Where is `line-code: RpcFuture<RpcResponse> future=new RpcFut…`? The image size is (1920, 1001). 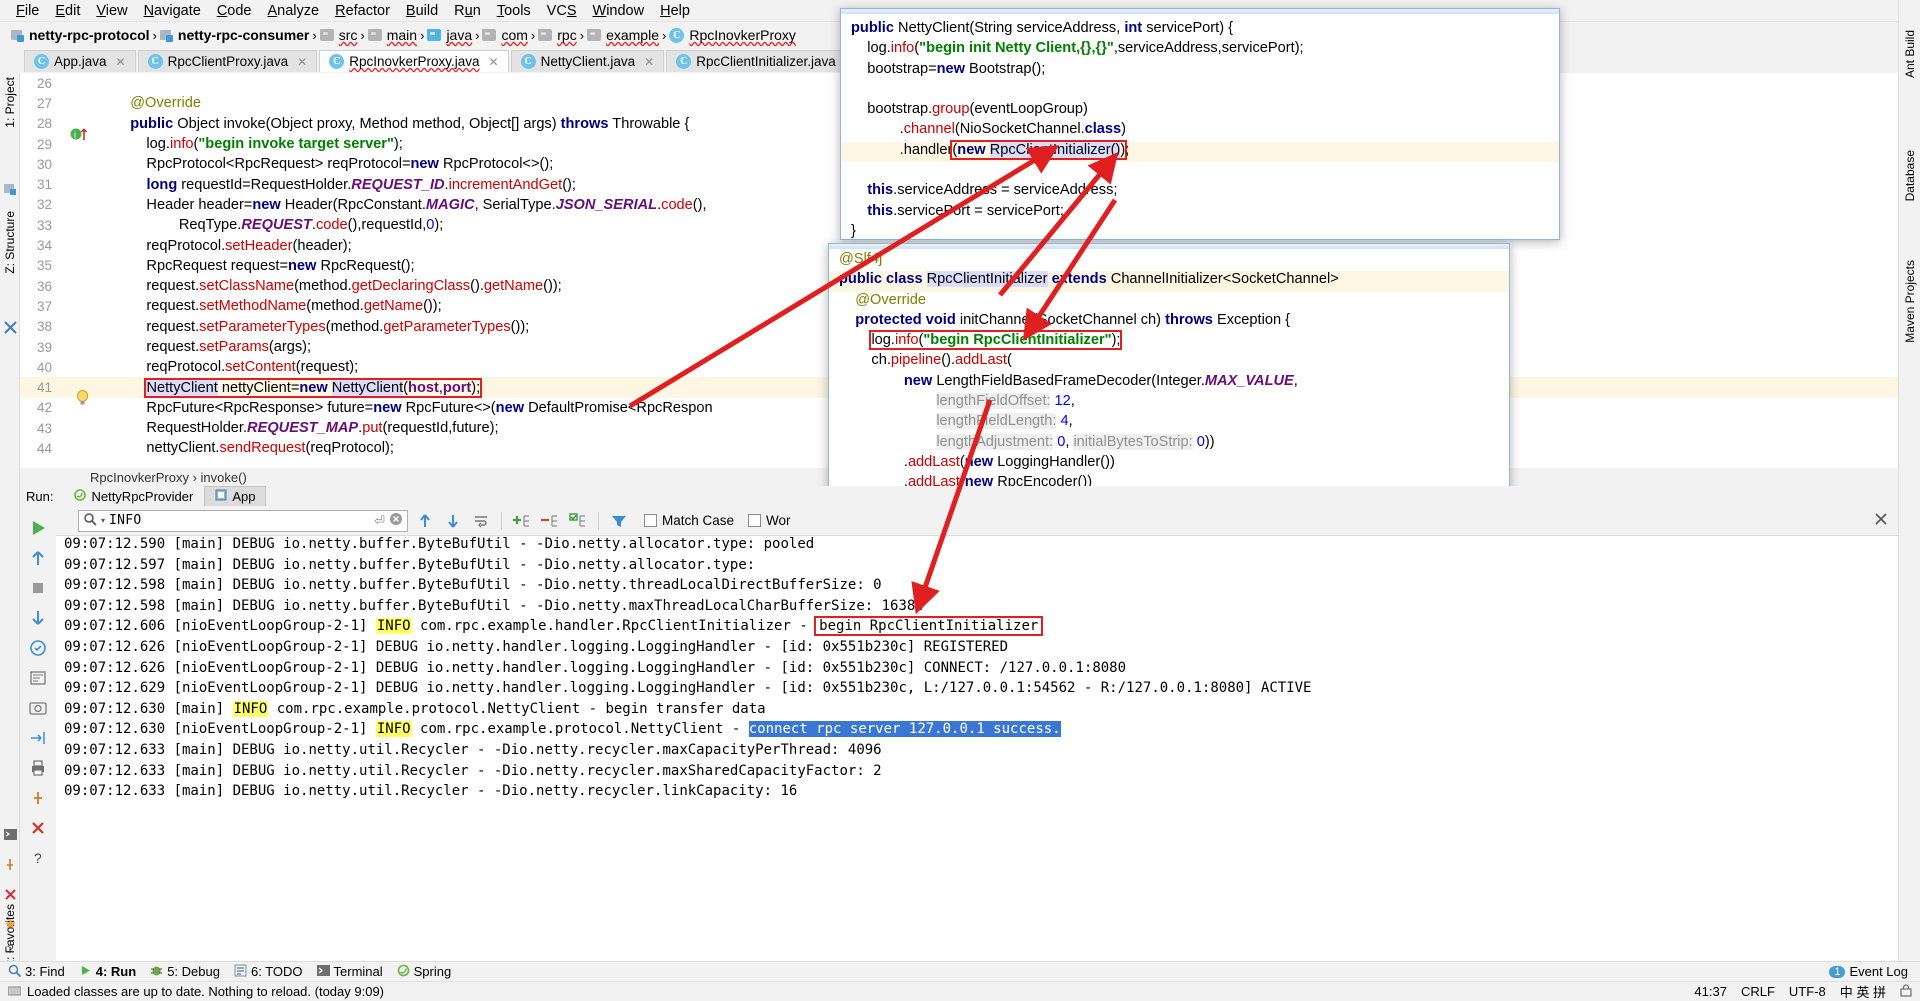
line-code: RpcFuture<RpcResponse> future=new RpcFut… is located at coordinates (409, 408).